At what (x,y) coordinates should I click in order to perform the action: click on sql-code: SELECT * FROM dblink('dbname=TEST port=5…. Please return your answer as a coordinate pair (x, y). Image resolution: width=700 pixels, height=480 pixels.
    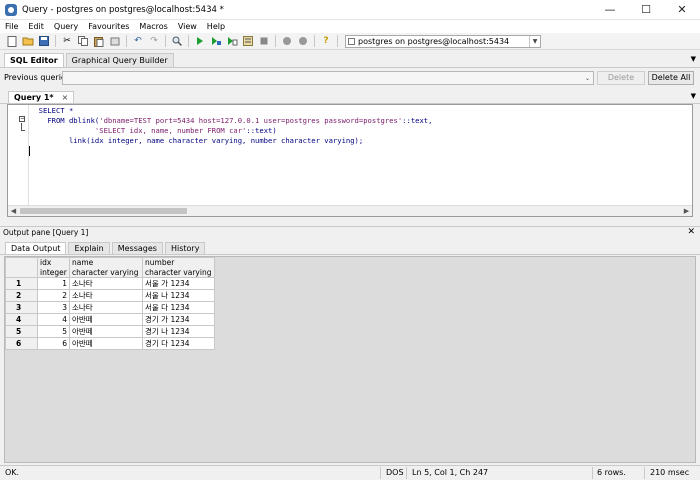
    Looking at the image, I should click on (231, 126).